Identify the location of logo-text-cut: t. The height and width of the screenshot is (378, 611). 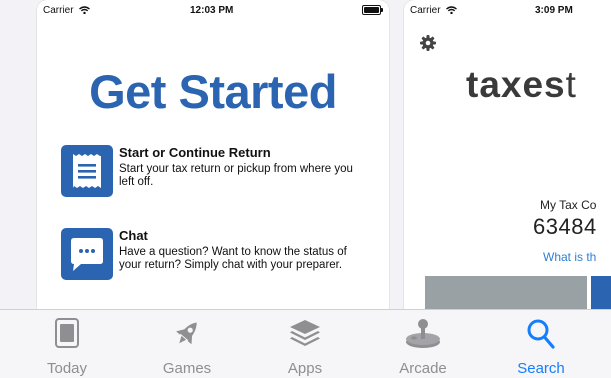
(571, 84).